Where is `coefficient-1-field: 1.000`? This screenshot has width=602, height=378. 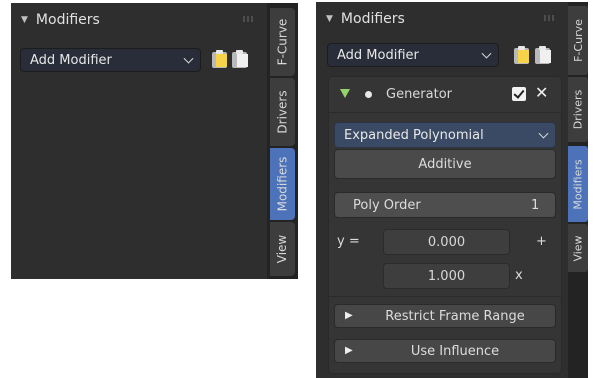
coefficient-1-field: 1.000 is located at coordinates (446, 276).